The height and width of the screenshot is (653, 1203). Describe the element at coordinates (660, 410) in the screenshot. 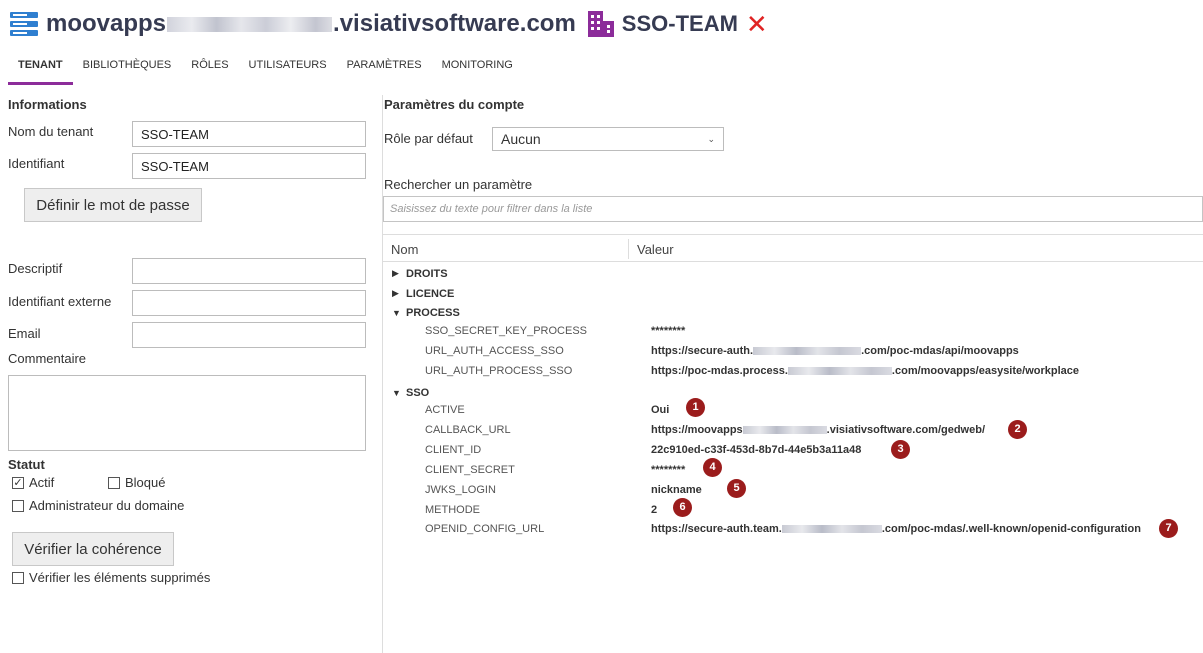

I see `param-value: Oui` at that location.